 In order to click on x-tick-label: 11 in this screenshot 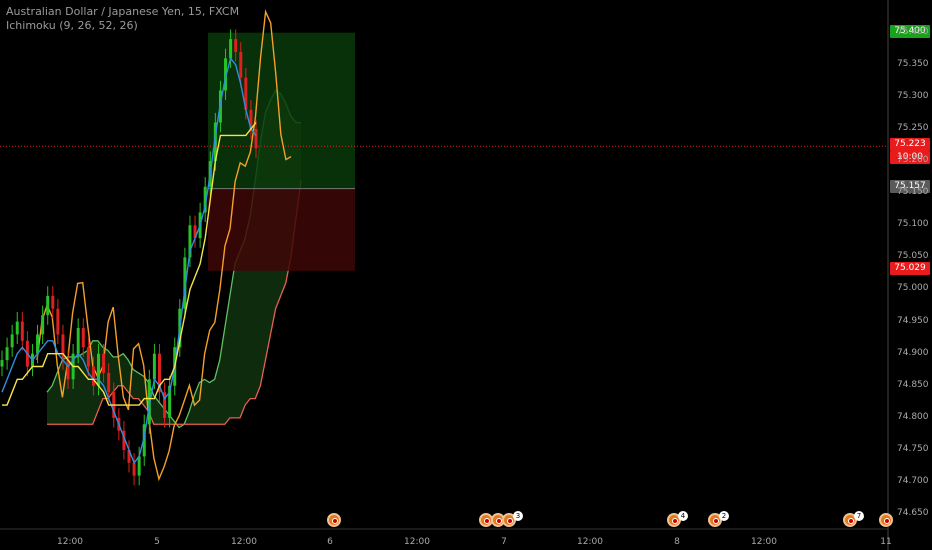, I will do `click(886, 542)`.